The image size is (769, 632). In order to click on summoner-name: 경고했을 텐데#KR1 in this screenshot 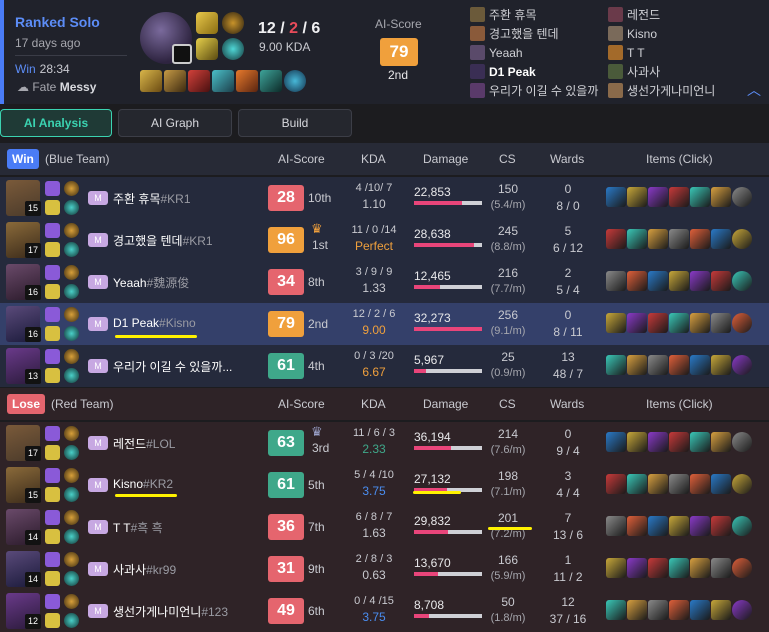, I will do `click(163, 240)`.